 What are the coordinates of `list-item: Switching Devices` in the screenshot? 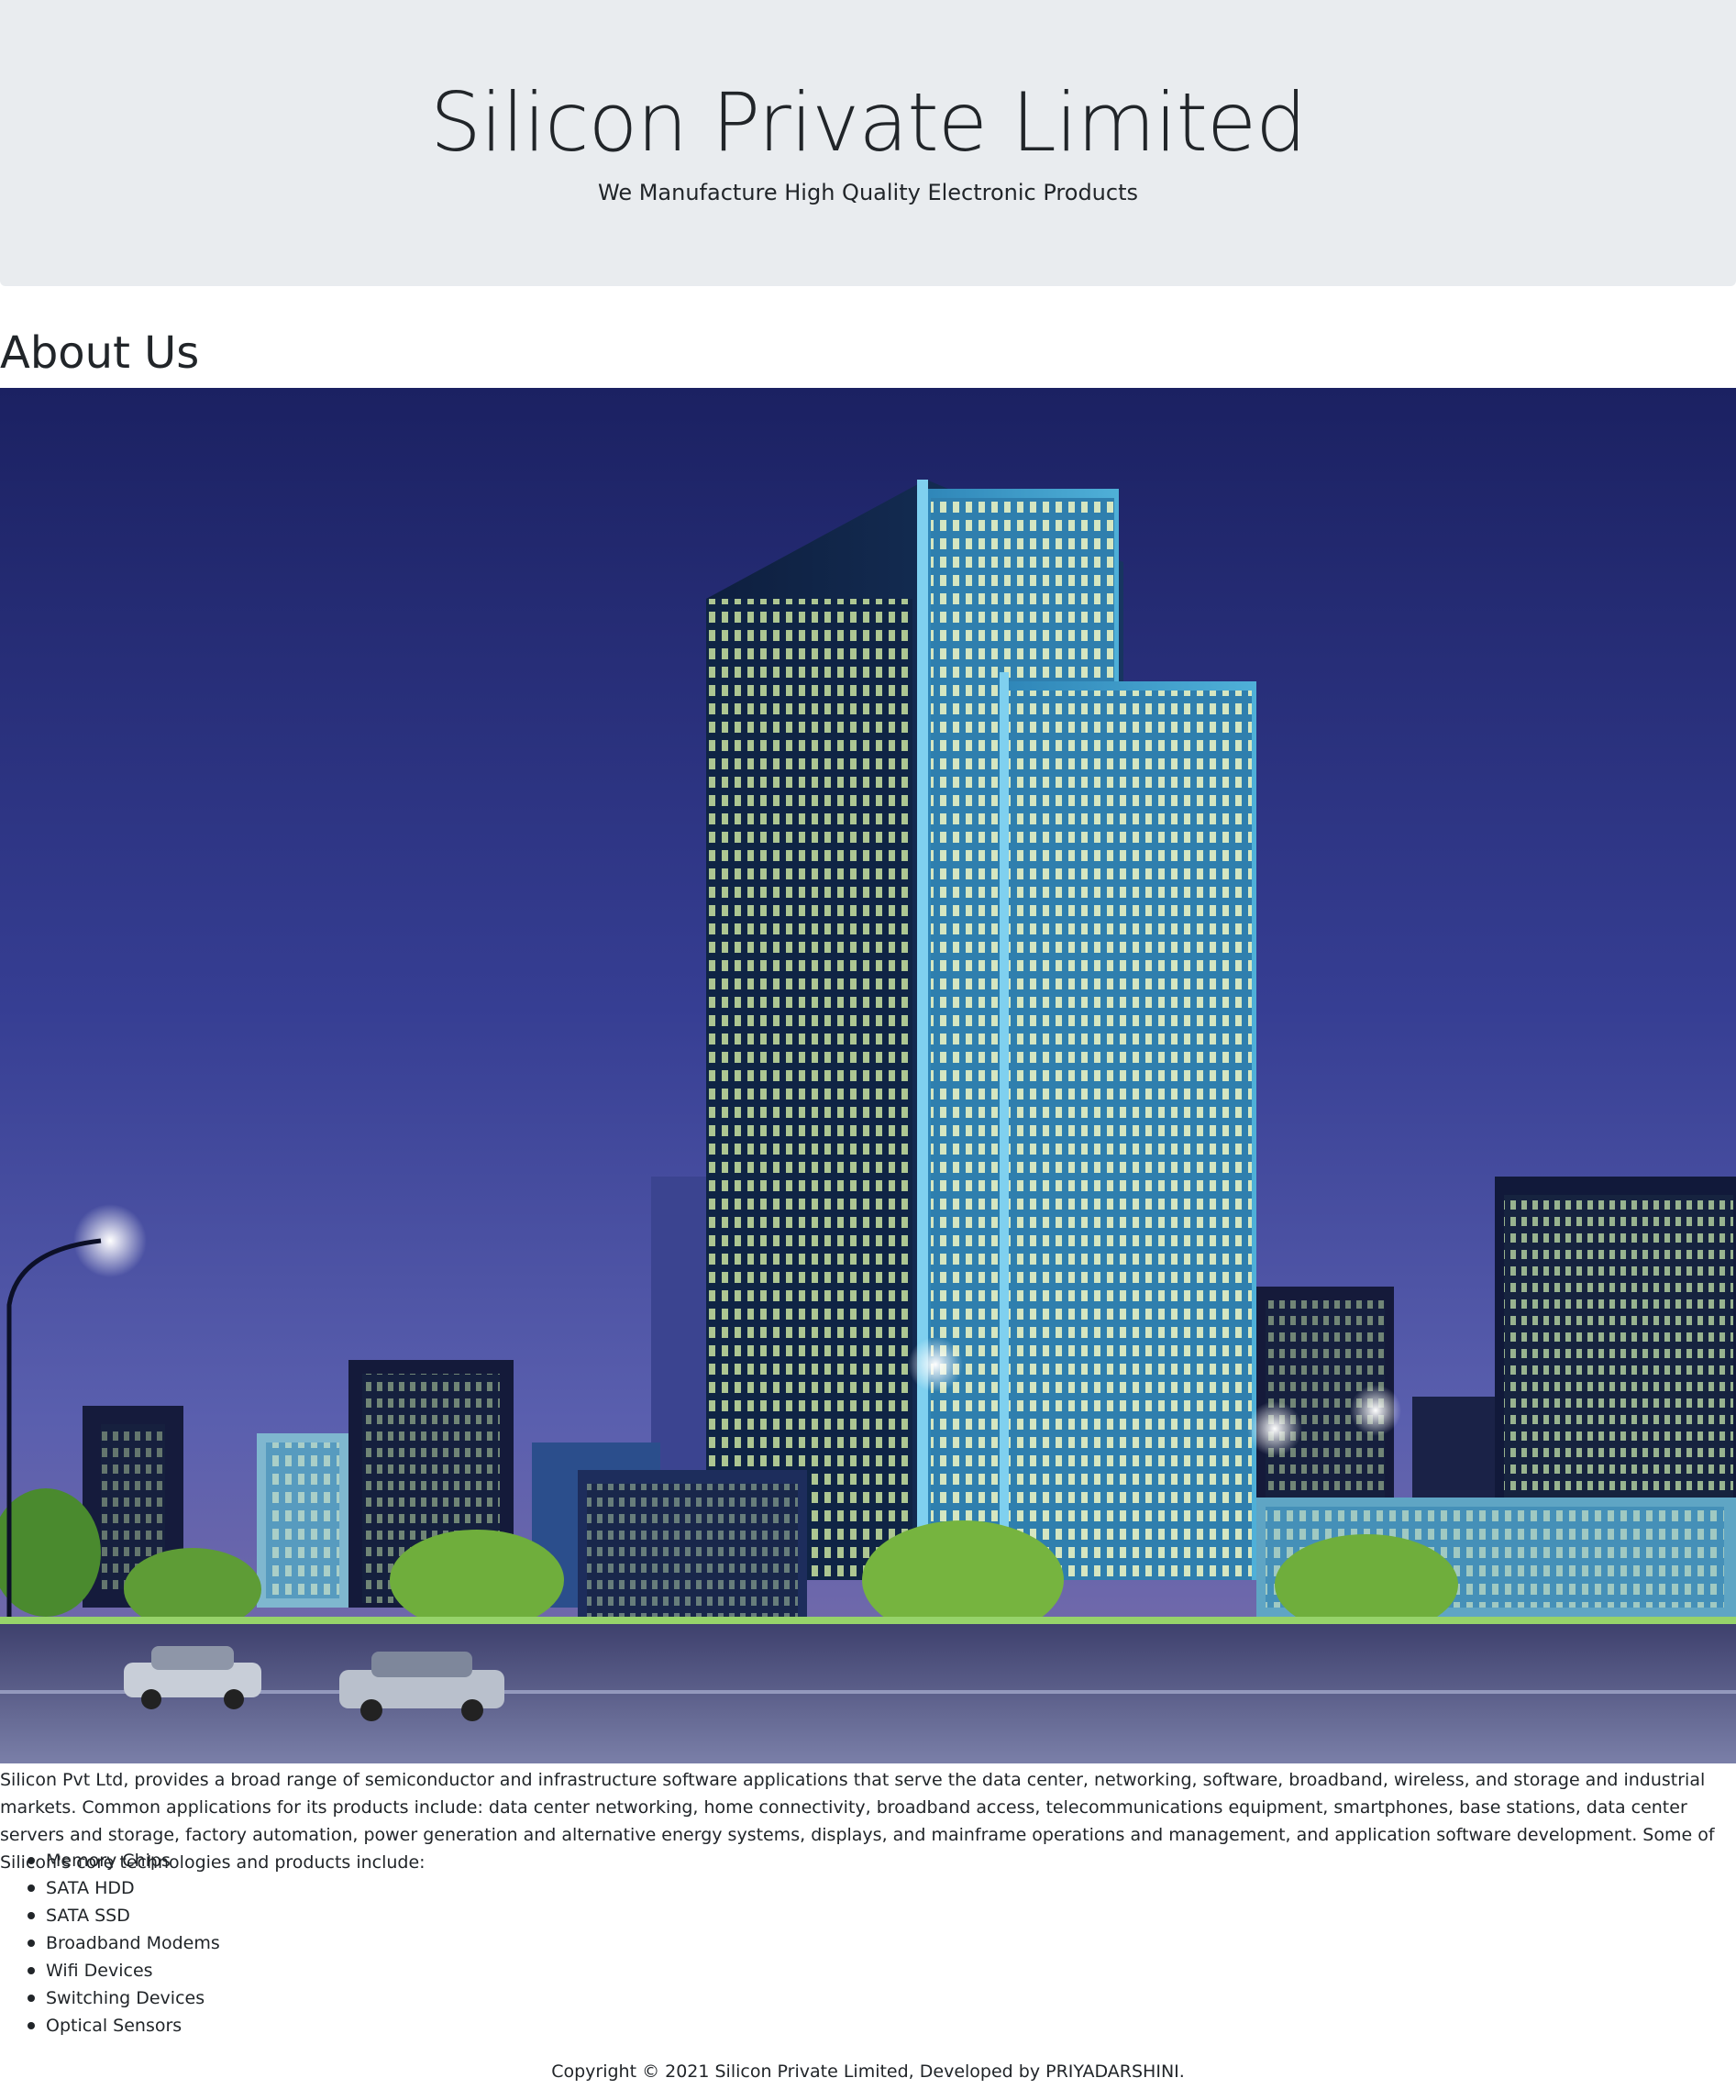 It's located at (110, 1998).